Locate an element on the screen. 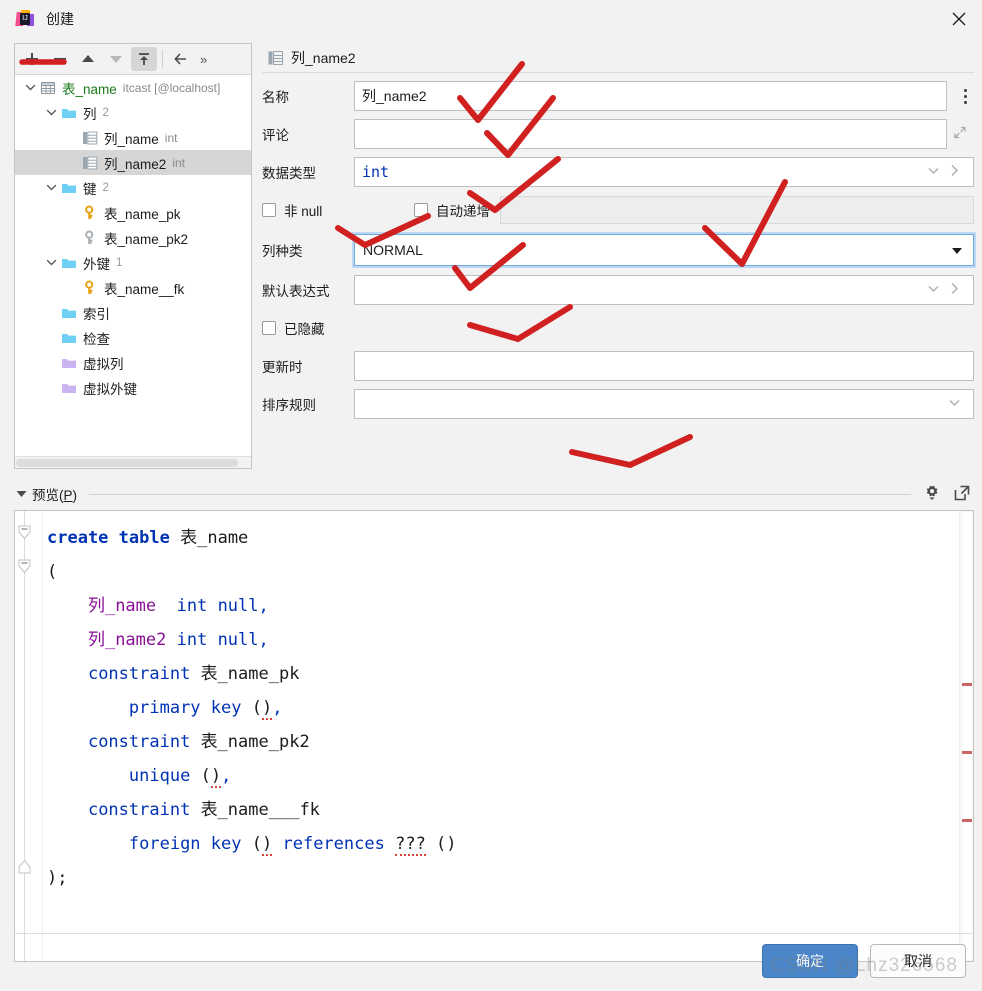 Image resolution: width=982 pixels, height=991 pixels. hidden-checkbox is located at coordinates (269, 328).